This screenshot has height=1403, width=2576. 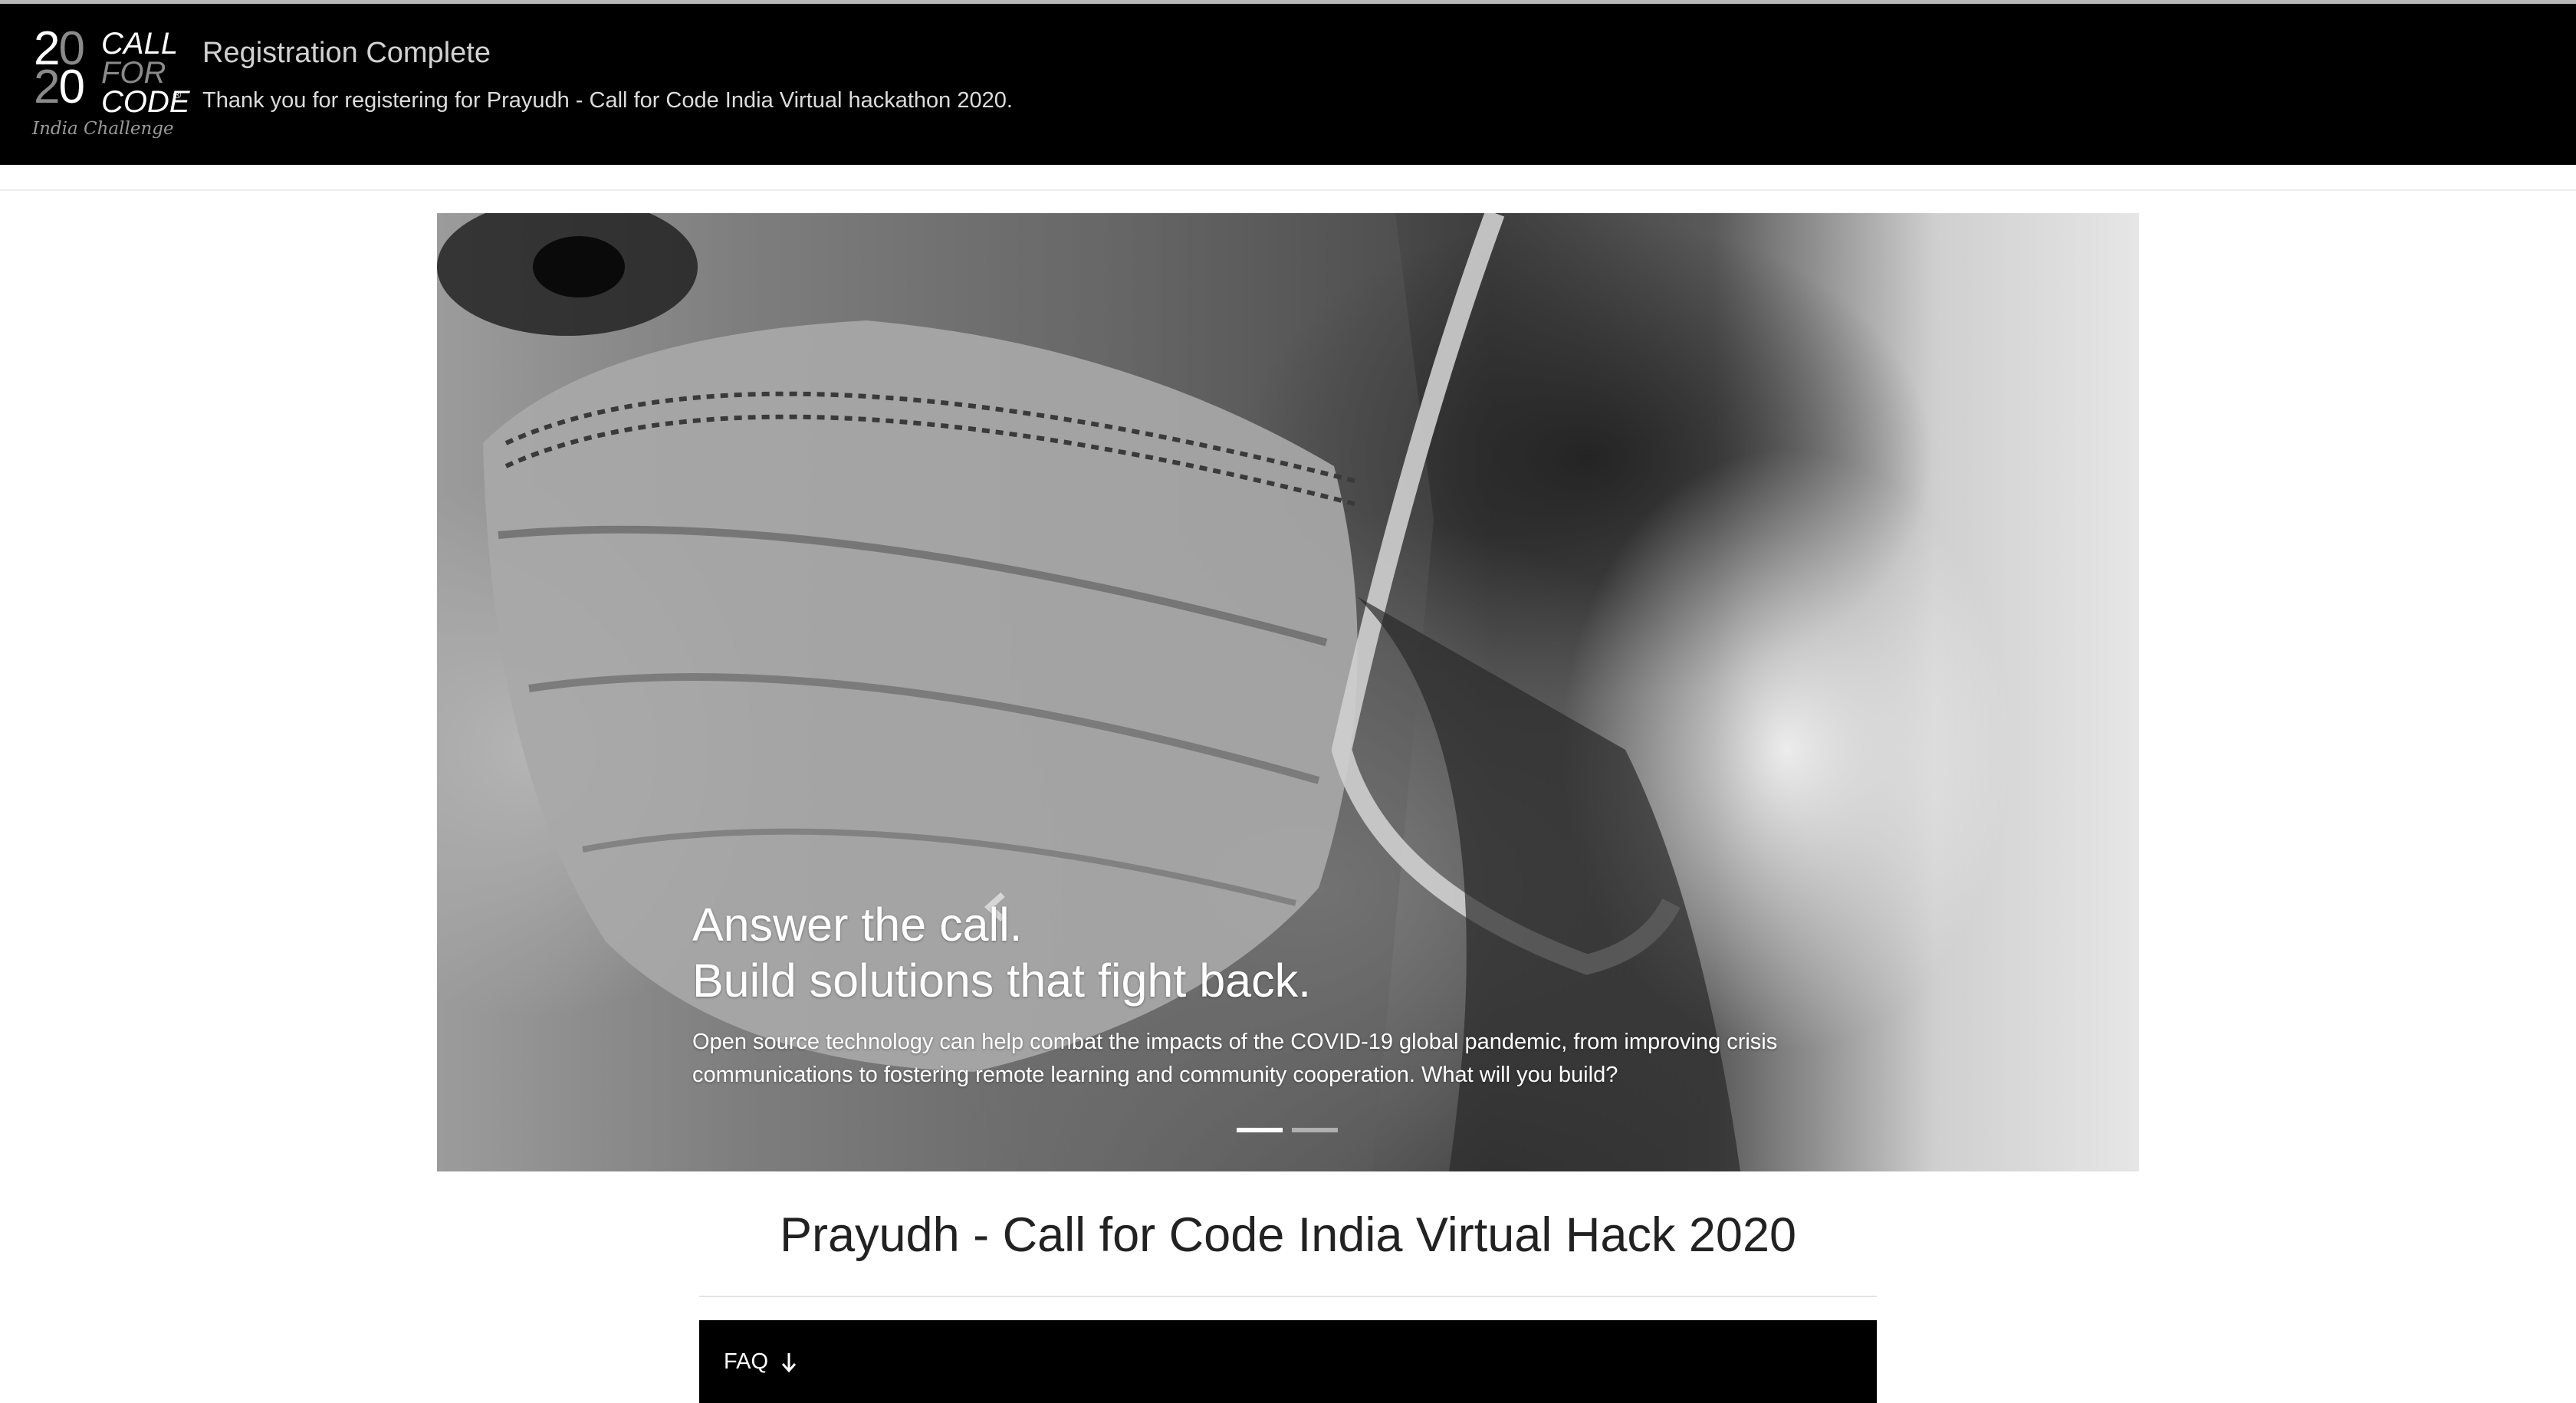 I want to click on title-divider, so click(x=1288, y=1297).